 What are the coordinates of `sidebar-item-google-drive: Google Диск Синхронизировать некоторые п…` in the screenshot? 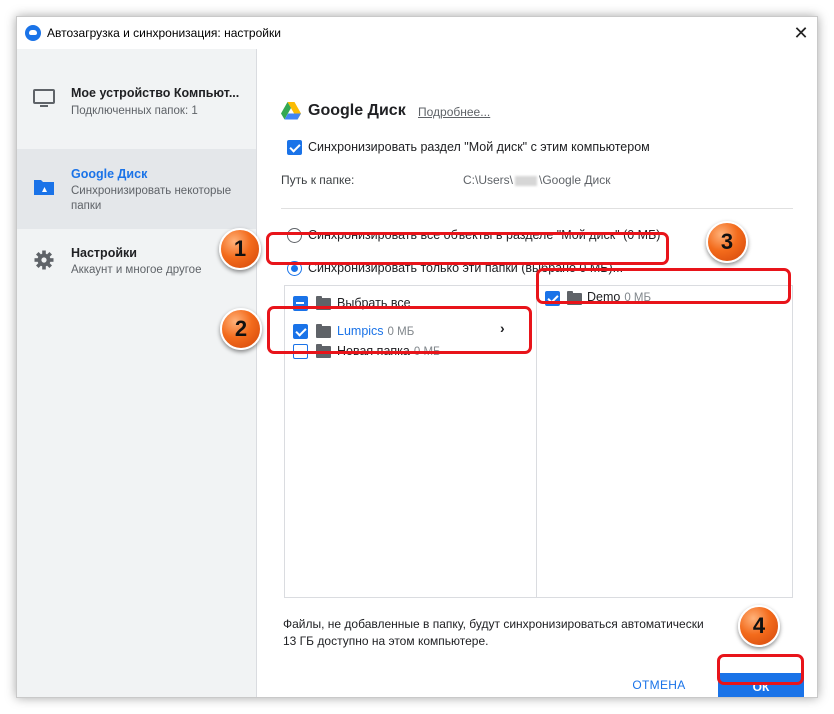 It's located at (136, 189).